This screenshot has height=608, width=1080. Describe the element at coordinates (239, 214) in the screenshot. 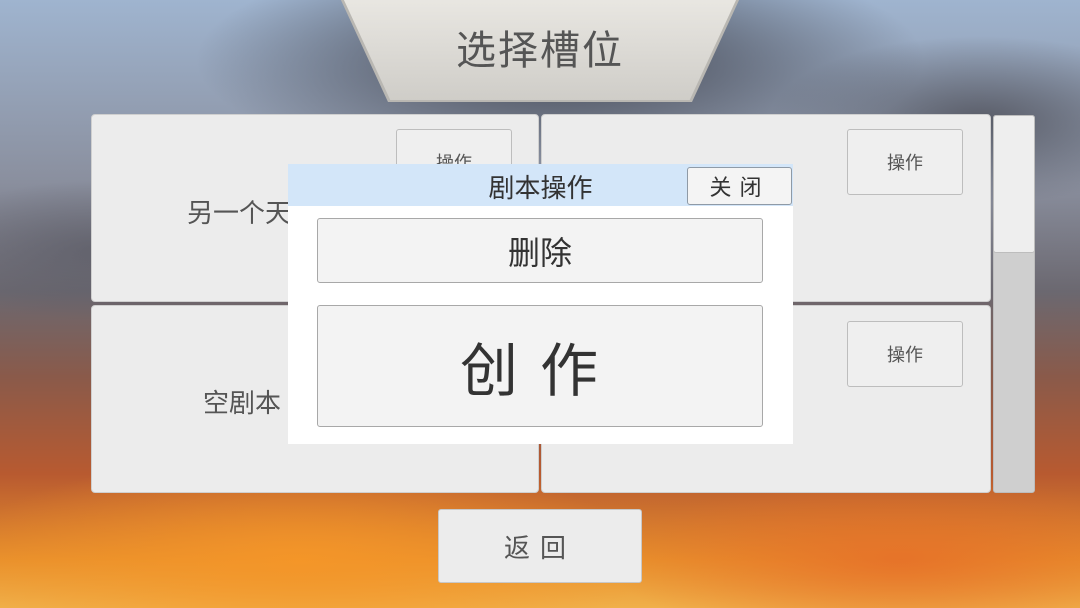

I see `slot-name-1: 另一个天` at that location.